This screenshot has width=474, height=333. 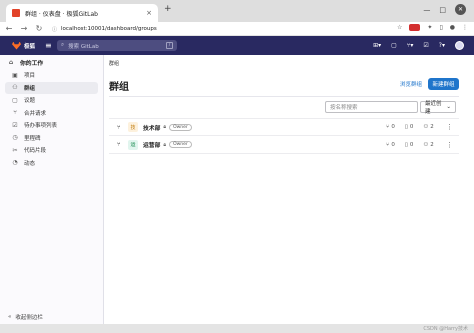 I want to click on create-new-icon: ⊞▾, so click(x=377, y=45).